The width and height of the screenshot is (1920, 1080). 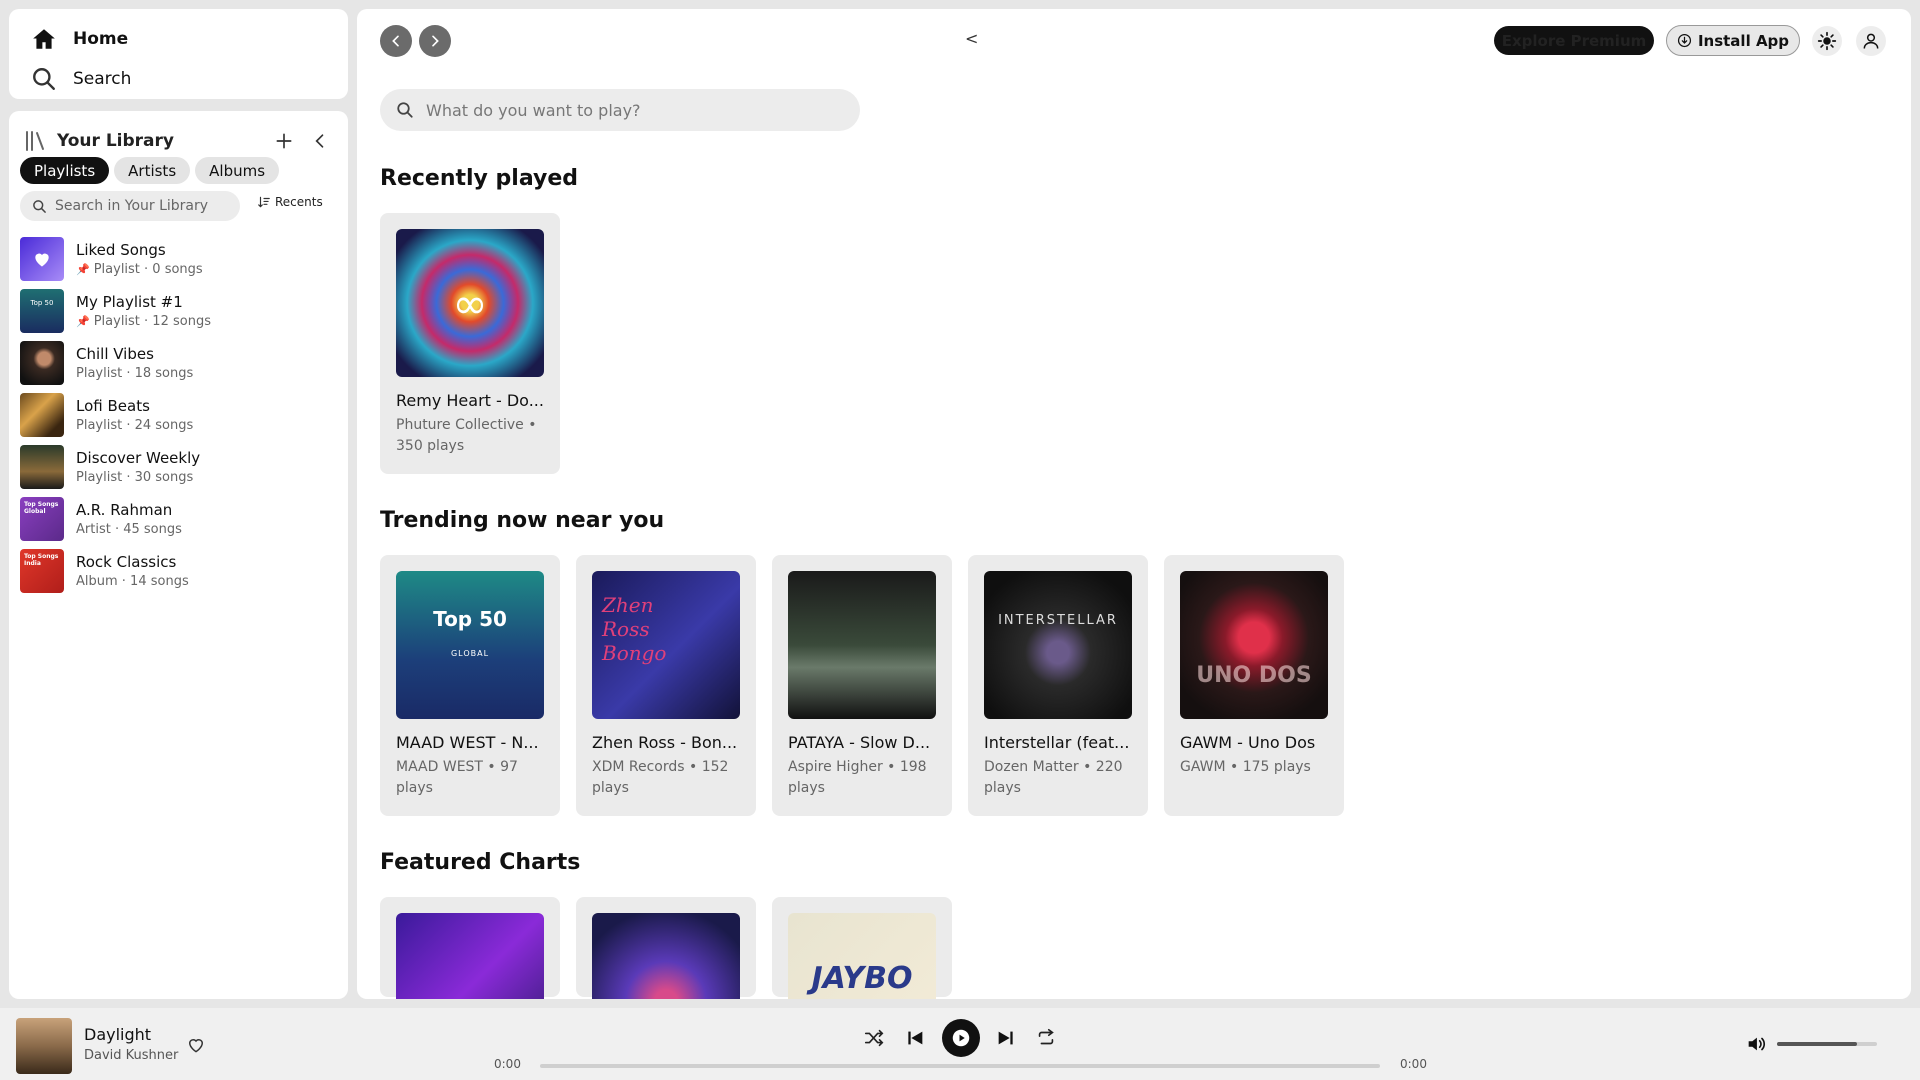 What do you see at coordinates (131, 1055) in the screenshot?
I see `now-playing-artist: David Kushner` at bounding box center [131, 1055].